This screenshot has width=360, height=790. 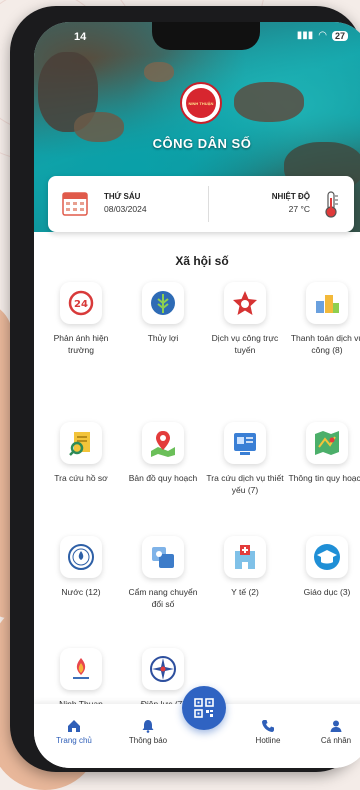 What do you see at coordinates (324, 478) in the screenshot?
I see `service-label: Thông tin quy hoạch` at bounding box center [324, 478].